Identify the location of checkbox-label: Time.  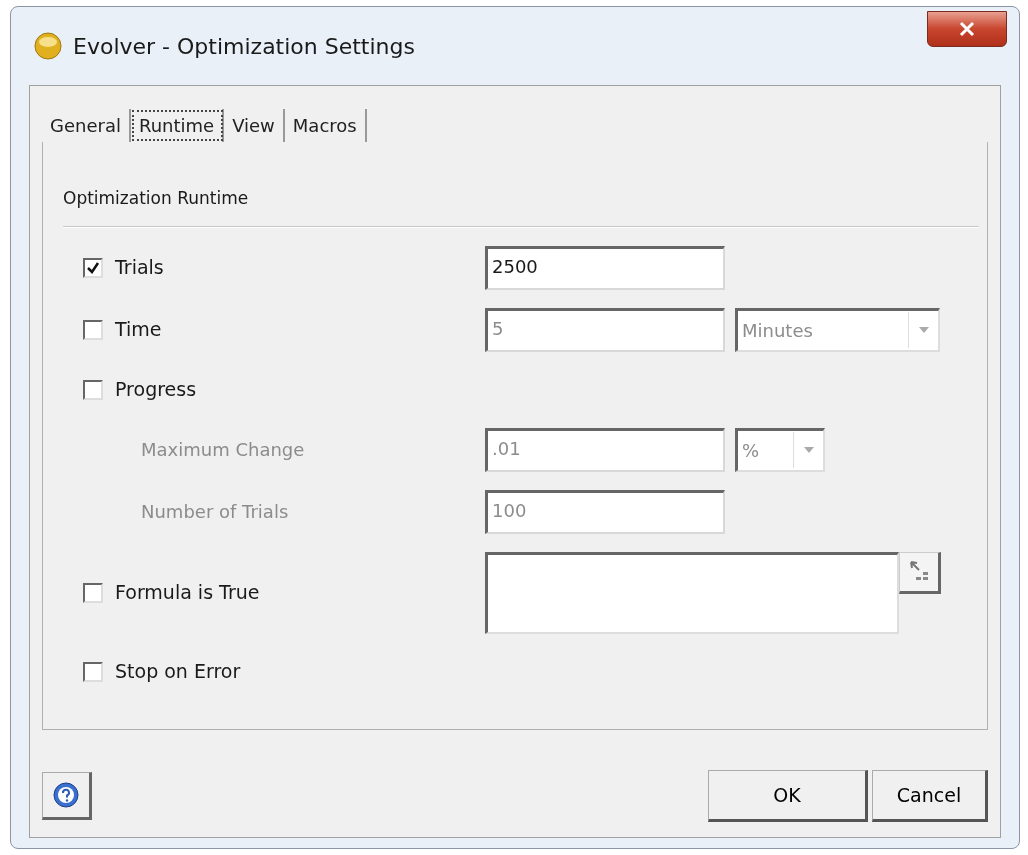
(138, 330).